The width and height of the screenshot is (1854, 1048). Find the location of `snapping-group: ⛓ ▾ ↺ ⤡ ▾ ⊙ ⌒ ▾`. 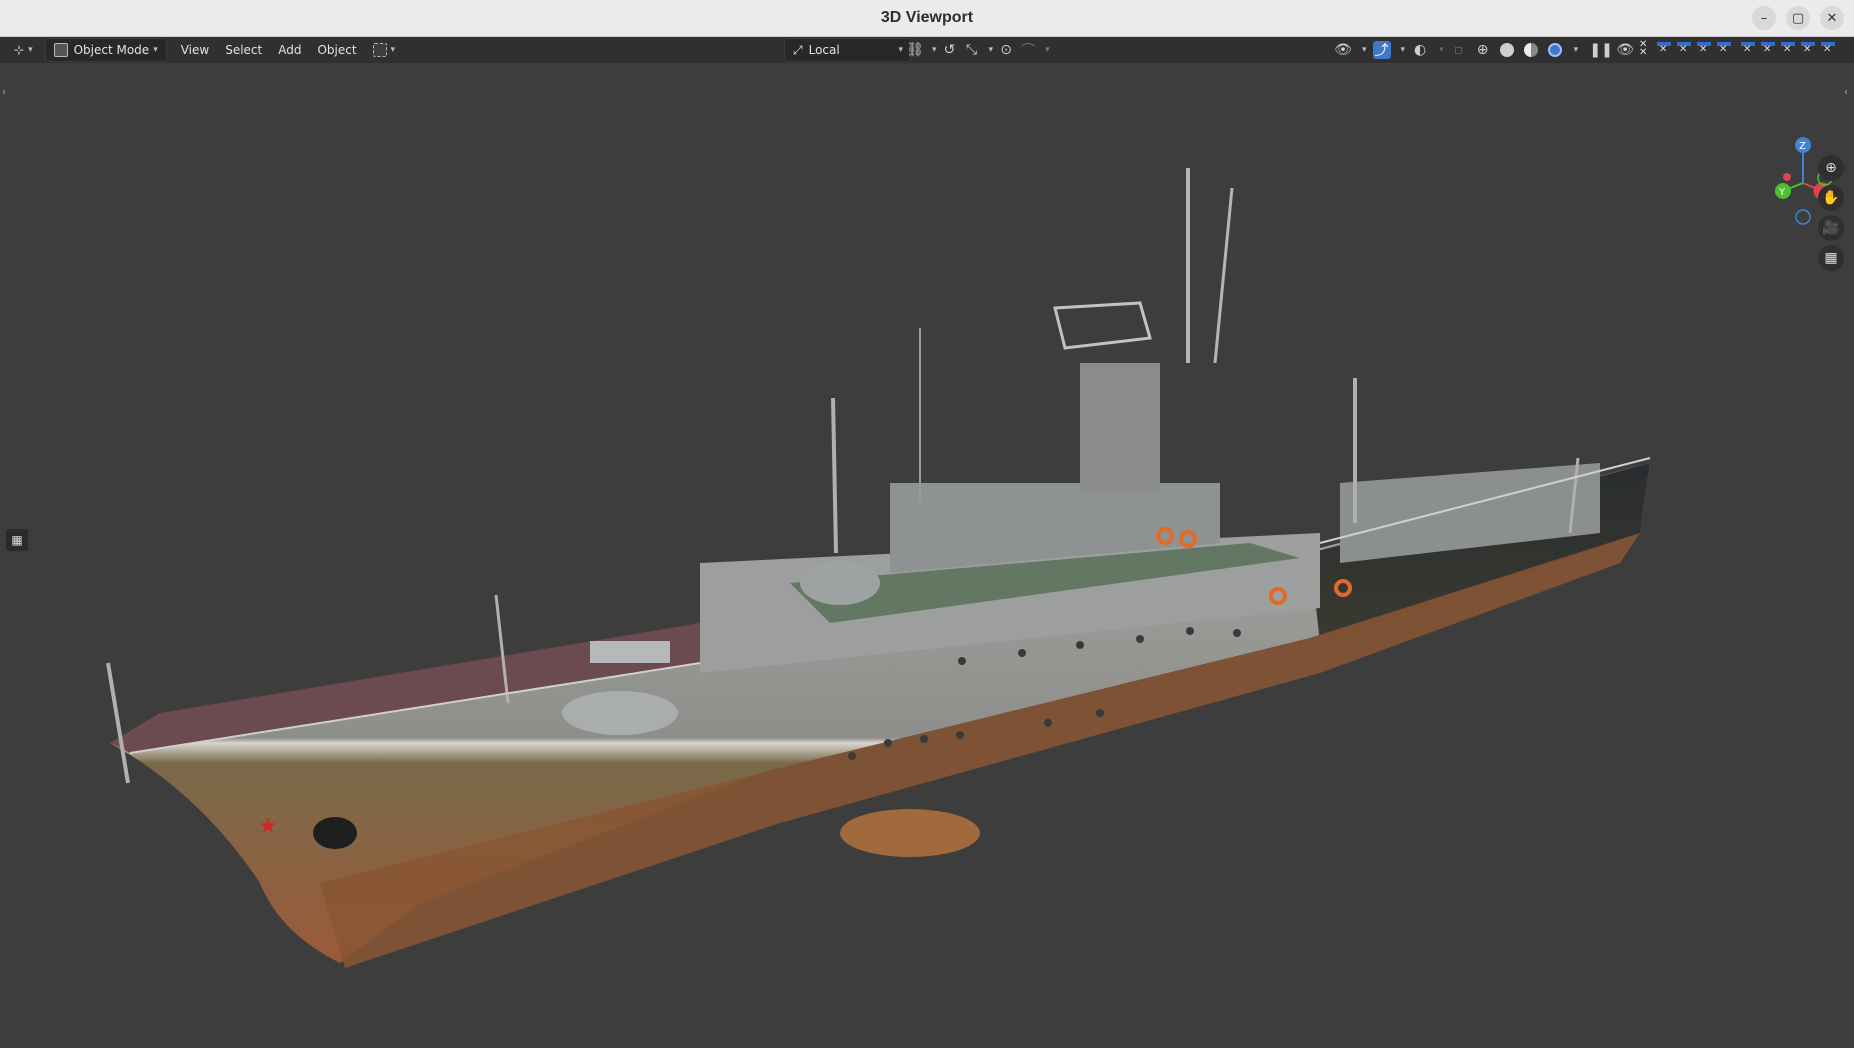

snapping-group: ⛓ ▾ ↺ ⤡ ▾ ⊙ ⌒ ▾ is located at coordinates (978, 50).